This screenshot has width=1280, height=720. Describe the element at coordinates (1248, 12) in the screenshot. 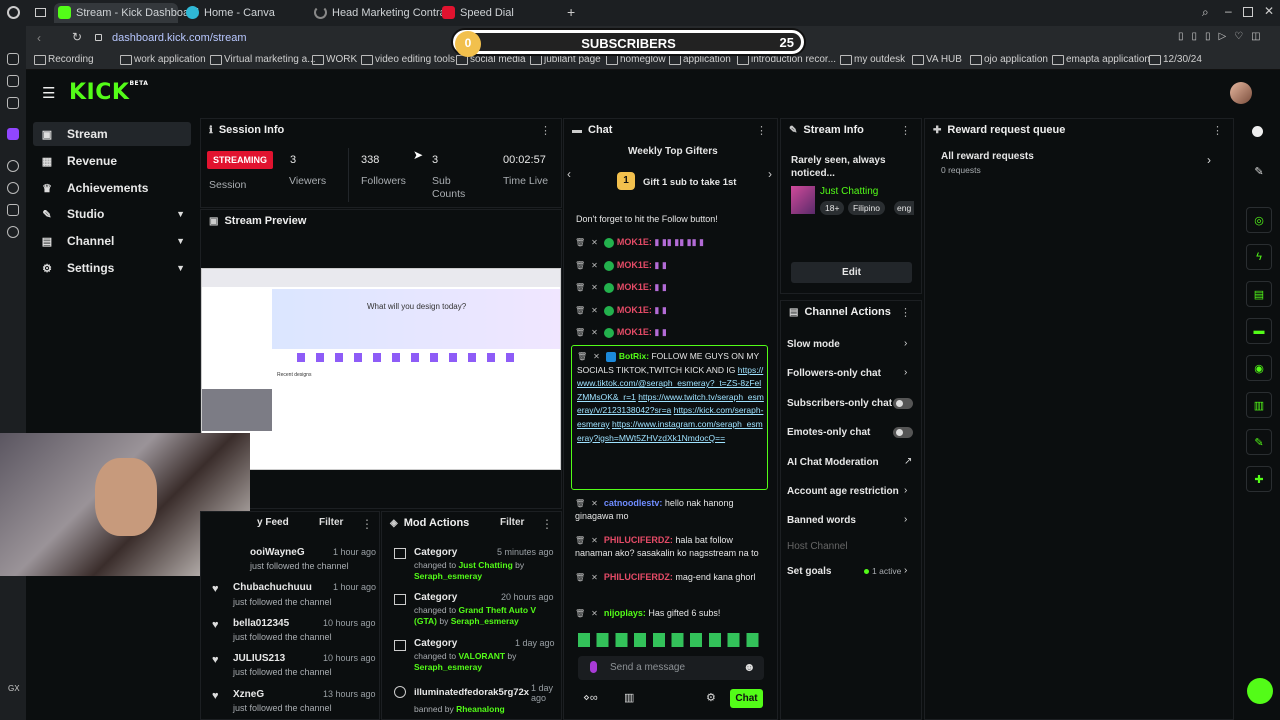

I see `maximize-icon` at that location.